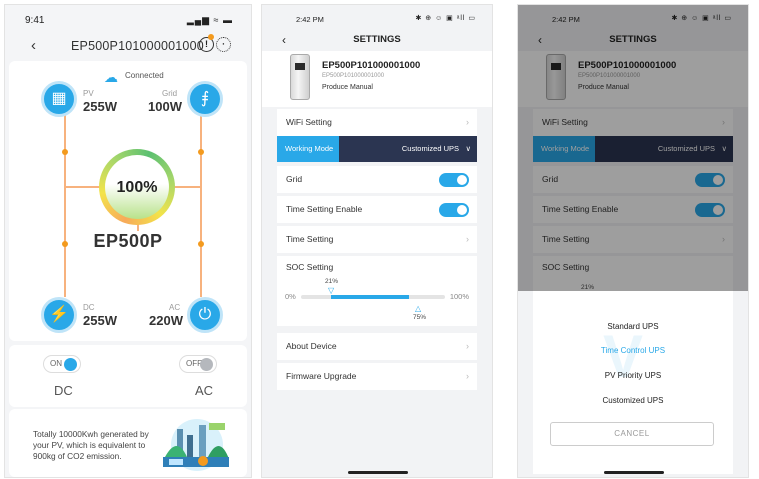 The height and width of the screenshot is (479, 759). Describe the element at coordinates (84, 187) in the screenshot. I see `flow-line-top-left` at that location.